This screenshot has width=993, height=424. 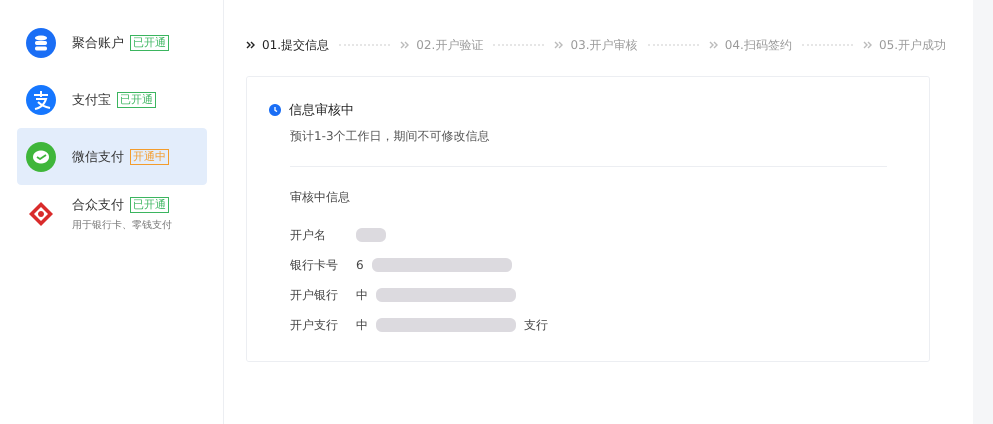 What do you see at coordinates (98, 43) in the screenshot?
I see `account-label: 聚合账户` at bounding box center [98, 43].